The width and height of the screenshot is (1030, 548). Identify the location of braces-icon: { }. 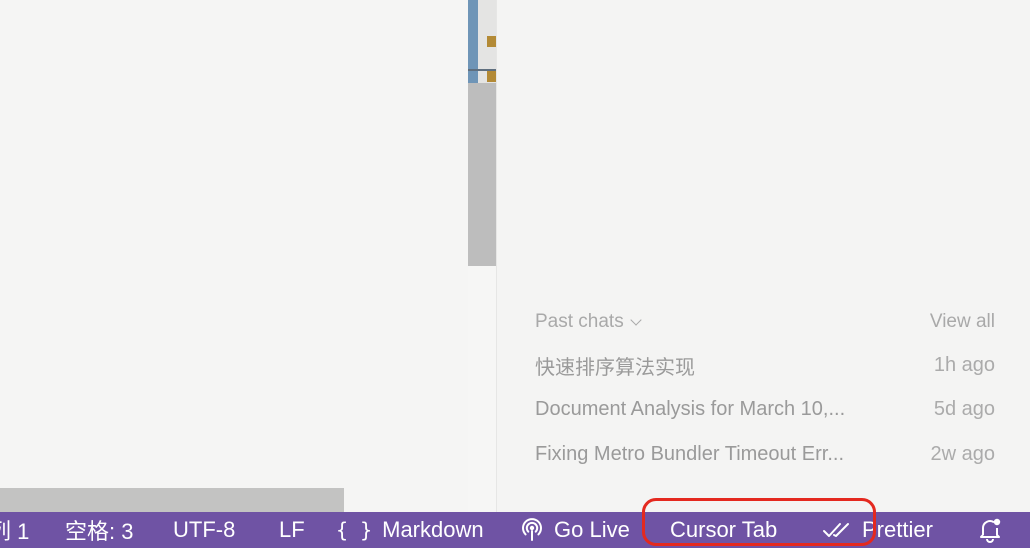
(354, 530).